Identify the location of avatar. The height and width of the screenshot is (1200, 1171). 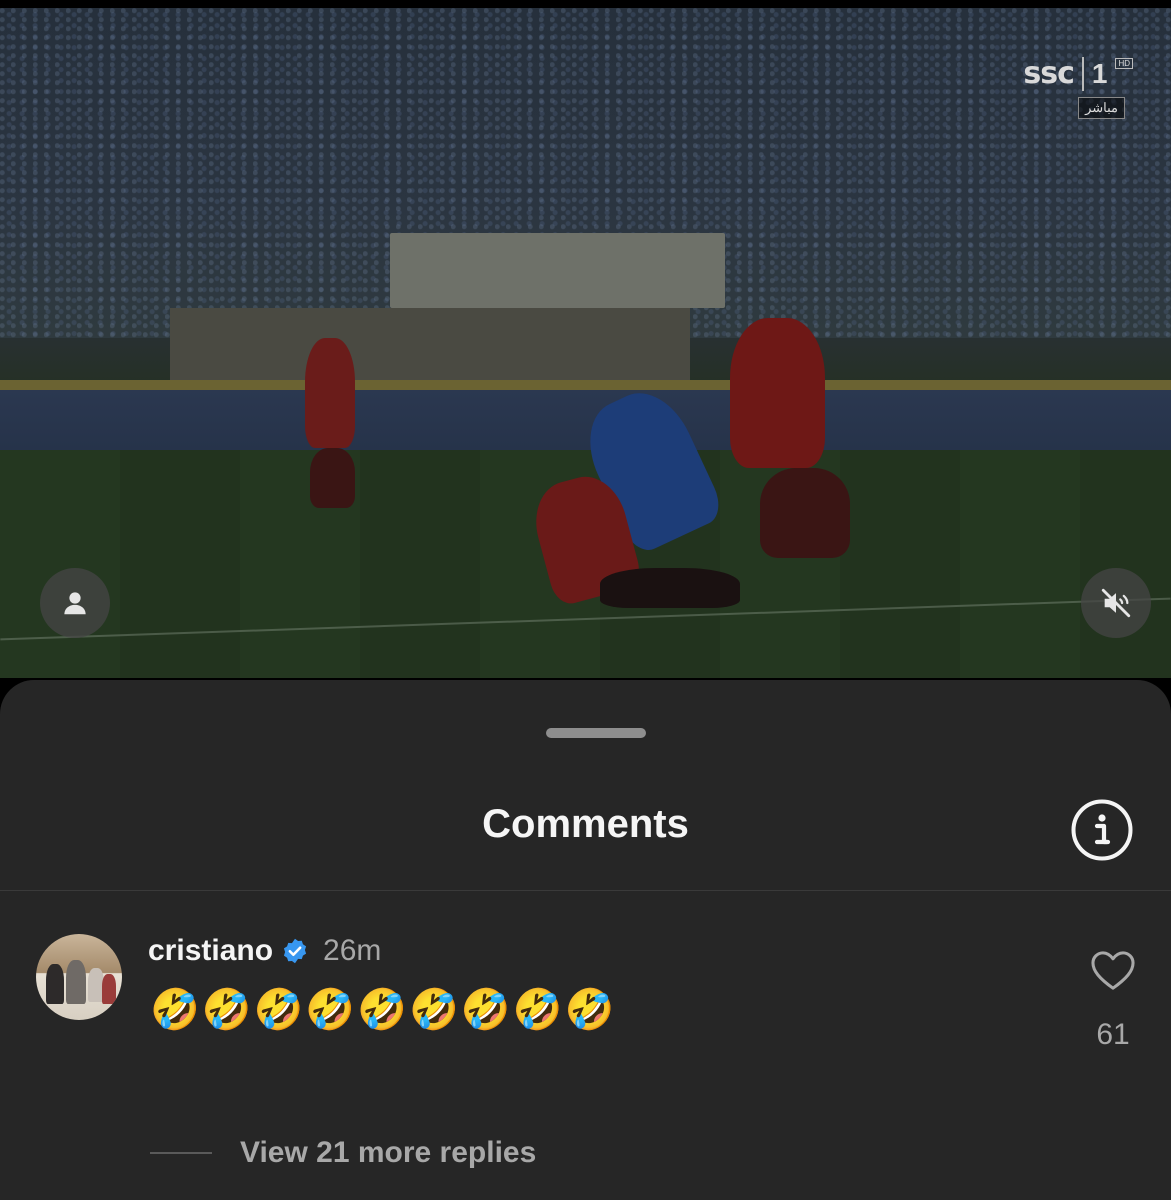
(79, 977).